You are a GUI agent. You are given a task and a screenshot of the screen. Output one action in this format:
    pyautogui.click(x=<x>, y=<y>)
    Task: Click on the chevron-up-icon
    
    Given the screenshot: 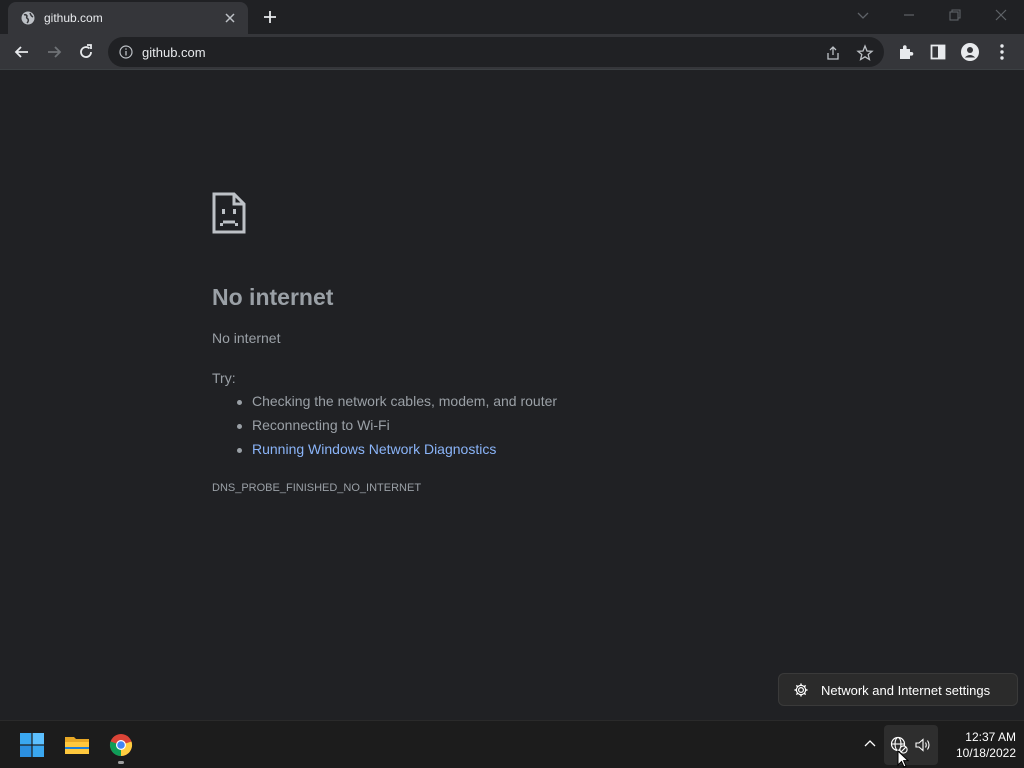 What is the action you would take?
    pyautogui.click(x=870, y=744)
    